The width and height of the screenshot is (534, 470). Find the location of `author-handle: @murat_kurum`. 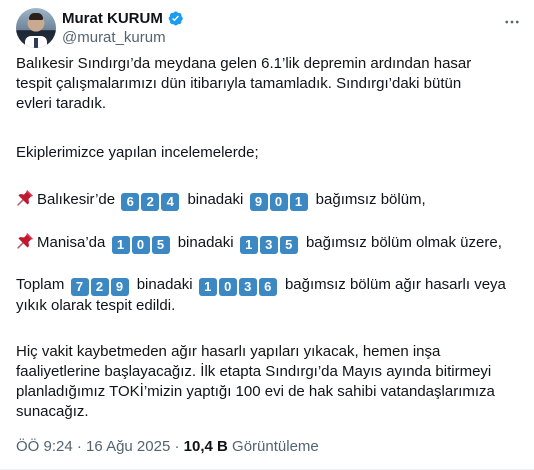

author-handle: @murat_kurum is located at coordinates (123, 37).